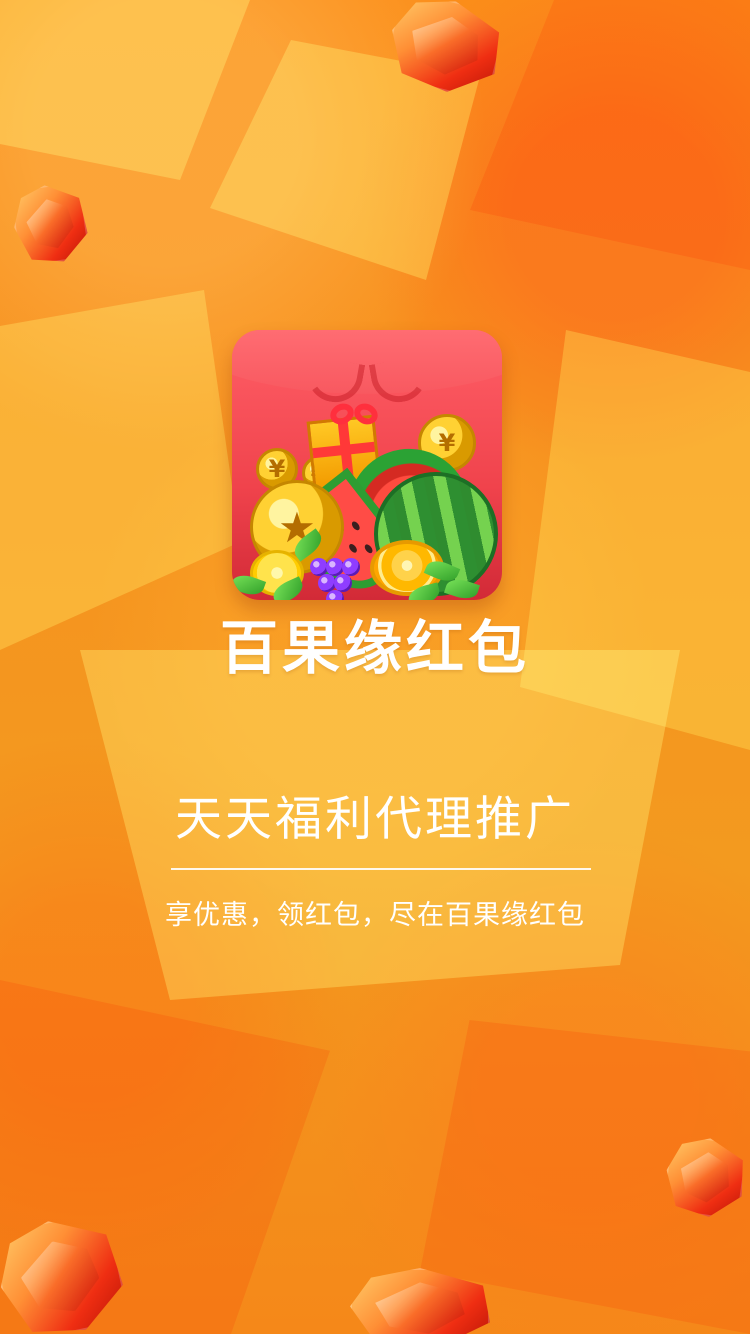 The image size is (750, 1334). What do you see at coordinates (374, 648) in the screenshot?
I see `app-title: 百果缘红包` at bounding box center [374, 648].